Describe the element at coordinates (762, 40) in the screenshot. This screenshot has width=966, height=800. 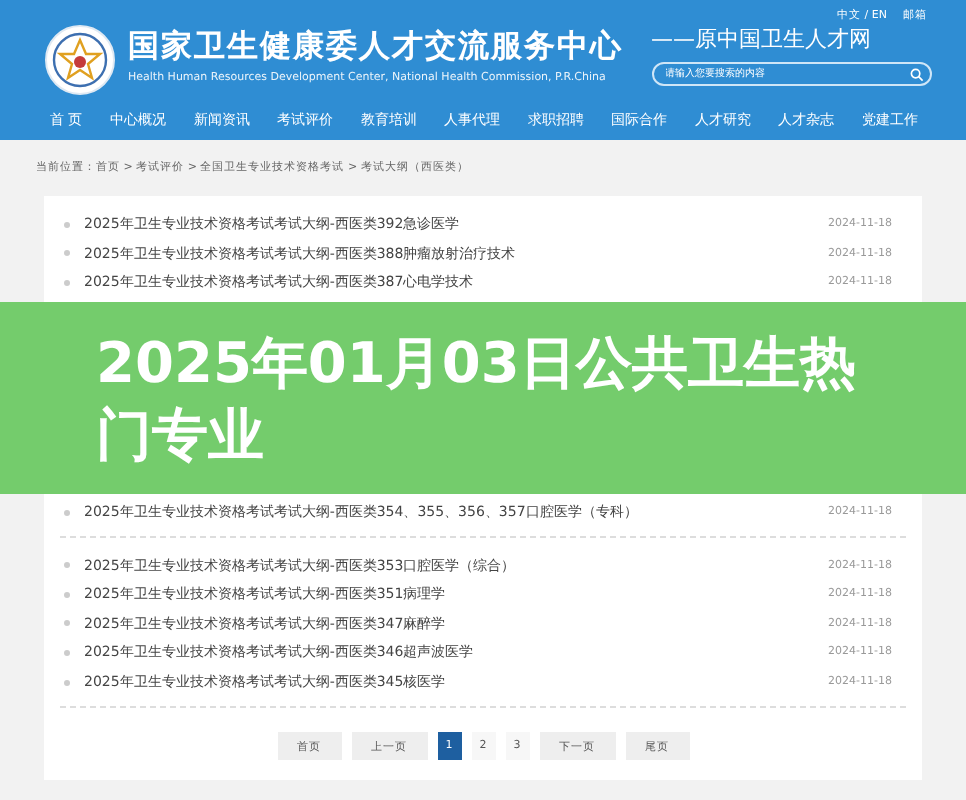
I see `former-name: ——原中国卫生人才网` at that location.